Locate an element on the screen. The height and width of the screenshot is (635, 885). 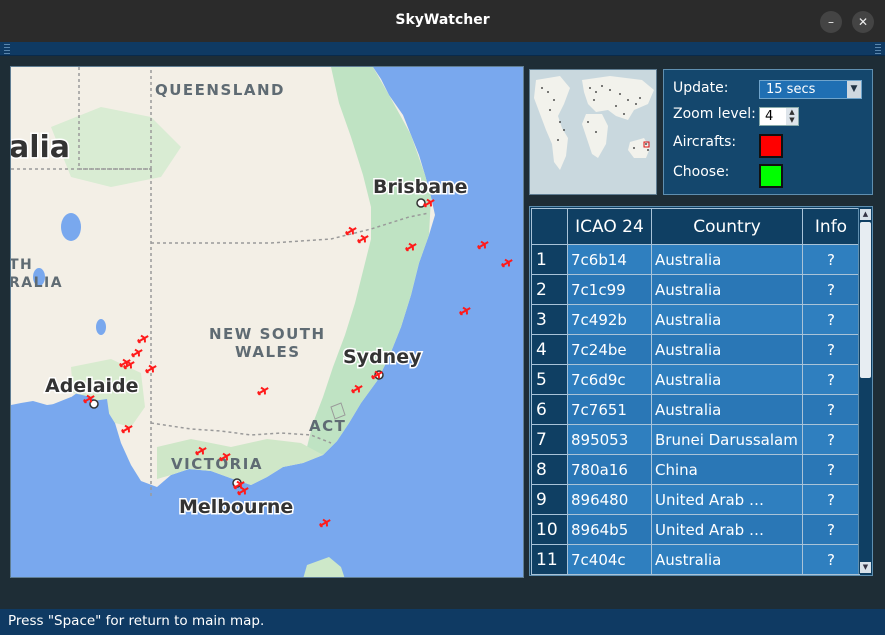
table-row: 6 7c7651 Australia? is located at coordinates (695, 409).